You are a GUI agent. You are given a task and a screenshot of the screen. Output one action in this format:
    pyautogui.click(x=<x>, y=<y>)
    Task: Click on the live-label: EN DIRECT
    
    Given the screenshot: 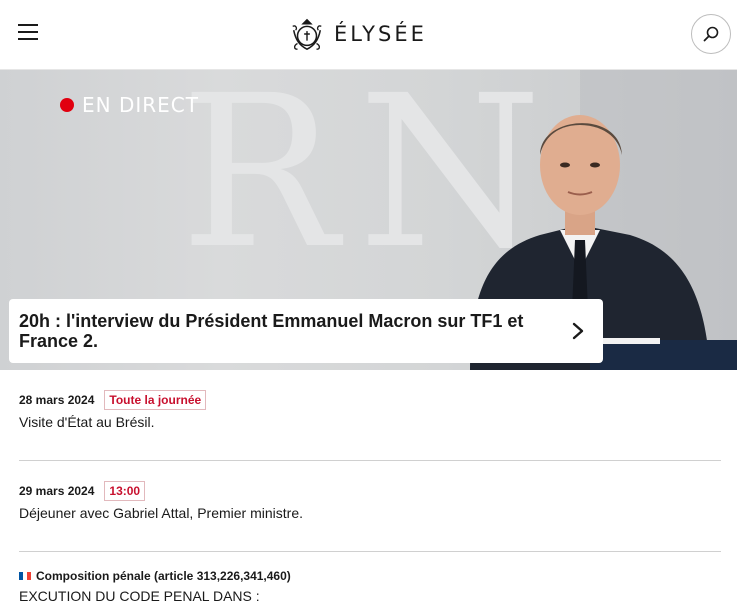 What is the action you would take?
    pyautogui.click(x=140, y=105)
    